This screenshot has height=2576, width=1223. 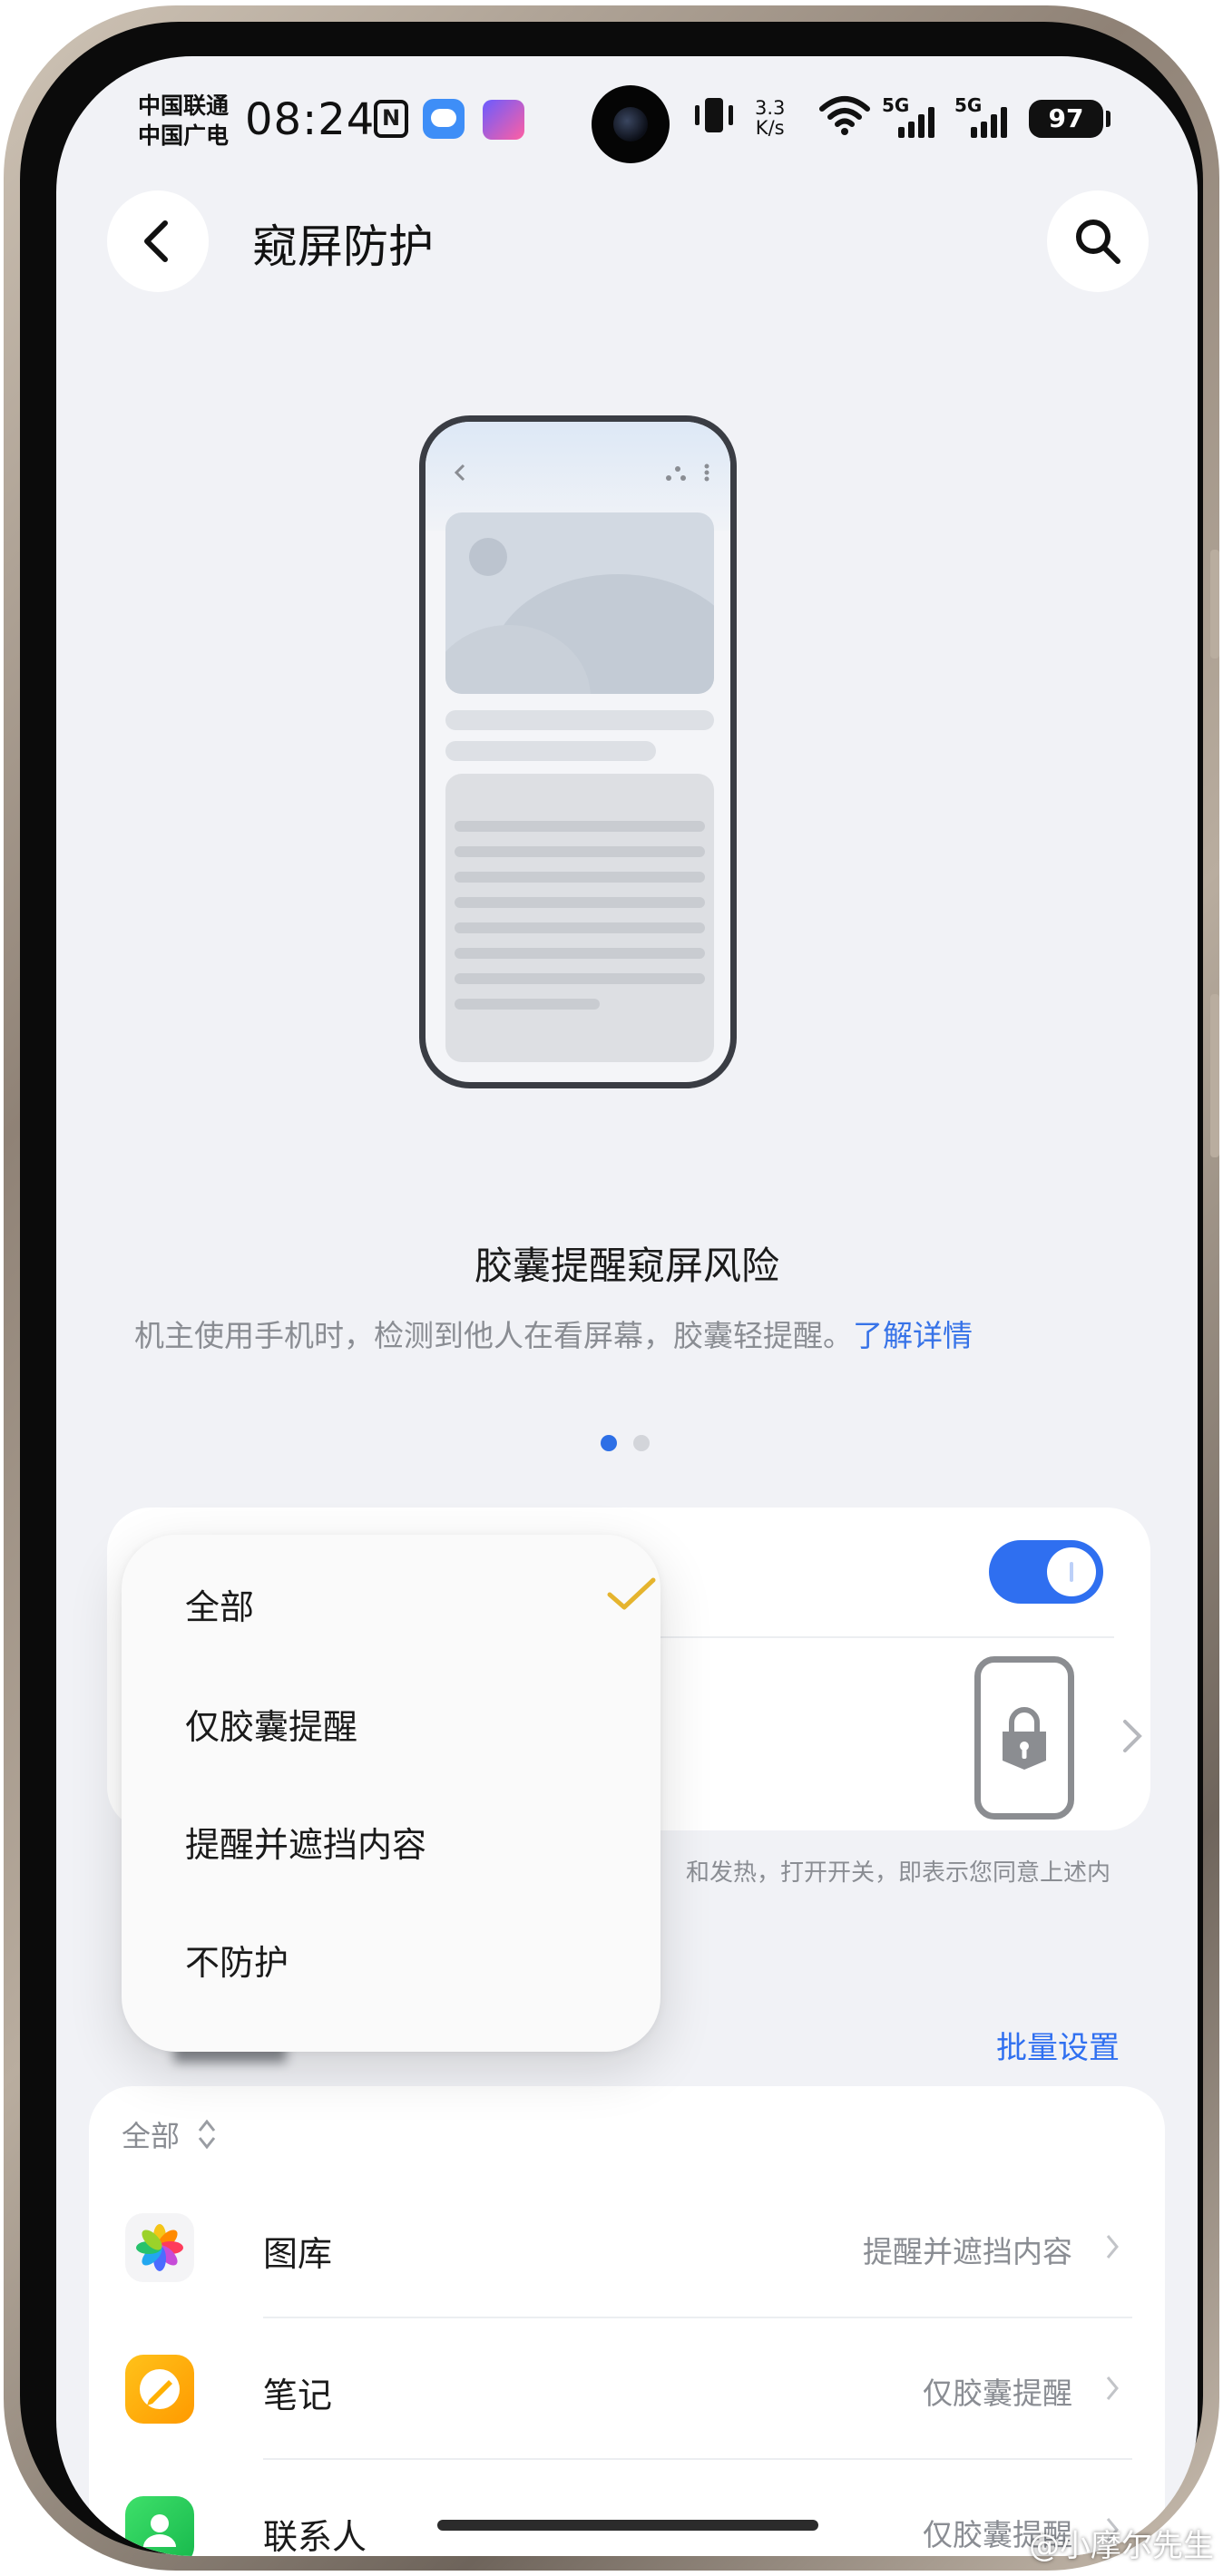 I want to click on checkmark-icon, so click(x=631, y=1593).